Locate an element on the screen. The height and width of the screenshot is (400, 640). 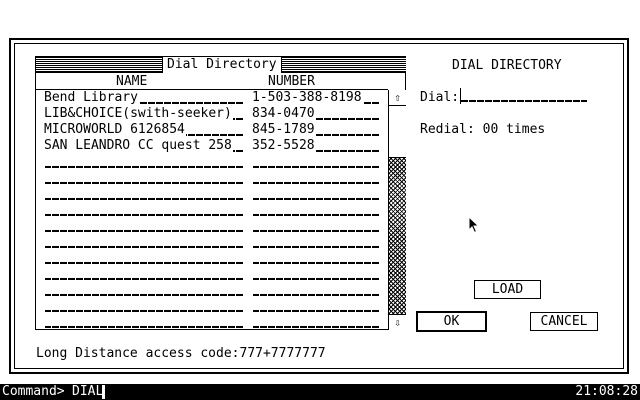
scroll-thumb is located at coordinates (397, 132).